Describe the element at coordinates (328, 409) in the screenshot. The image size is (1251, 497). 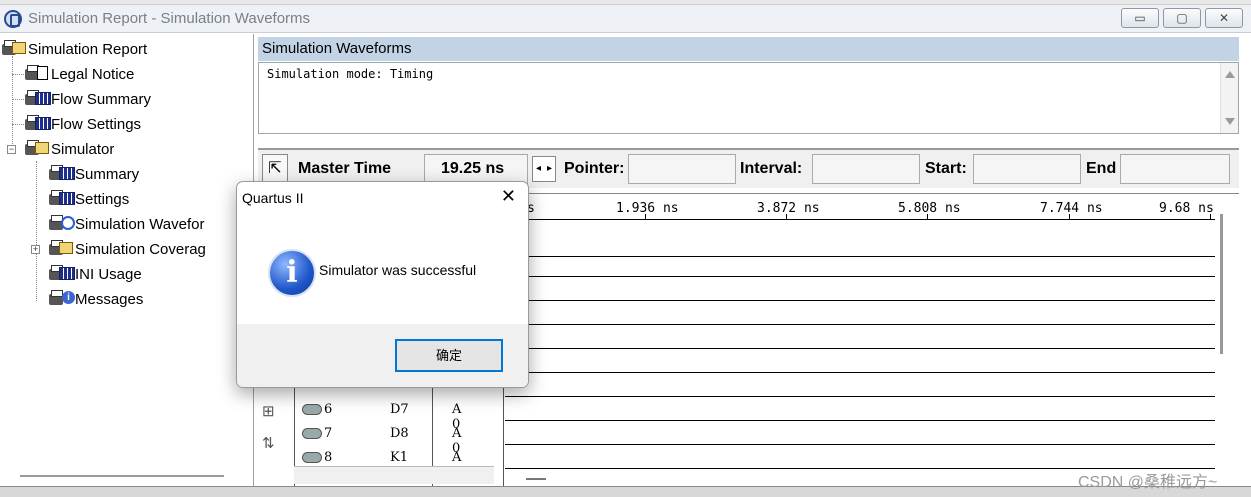
I see `signal-number: 6` at that location.